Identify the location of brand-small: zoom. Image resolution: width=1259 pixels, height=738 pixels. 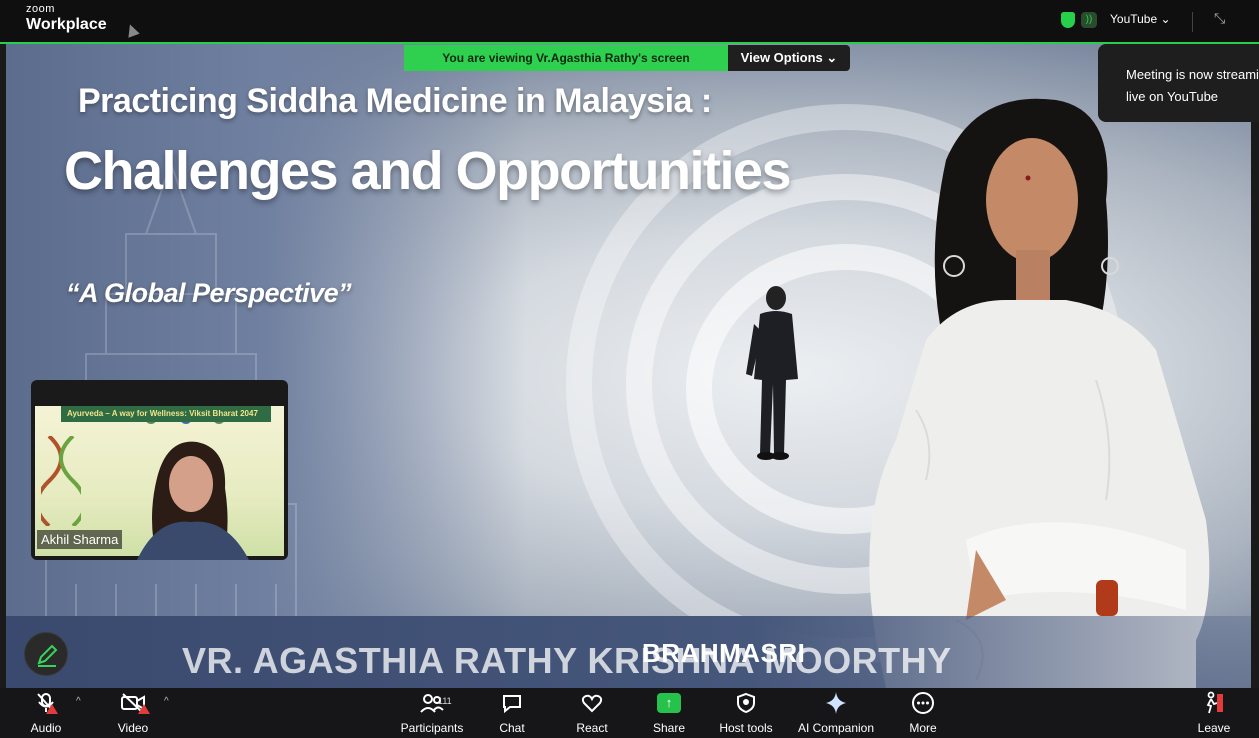
(40, 9).